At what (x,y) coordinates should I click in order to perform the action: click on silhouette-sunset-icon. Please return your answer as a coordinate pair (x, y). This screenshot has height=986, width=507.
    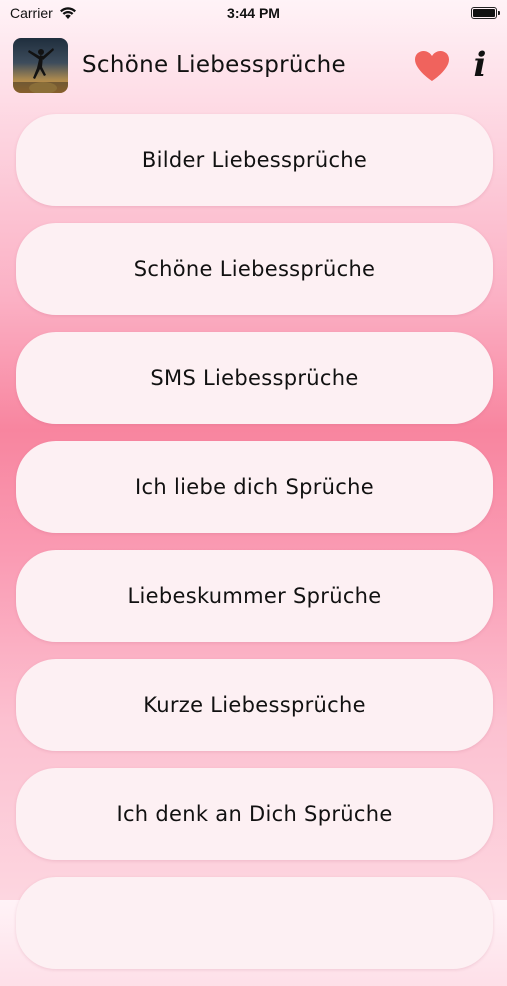
    Looking at the image, I should click on (40, 65).